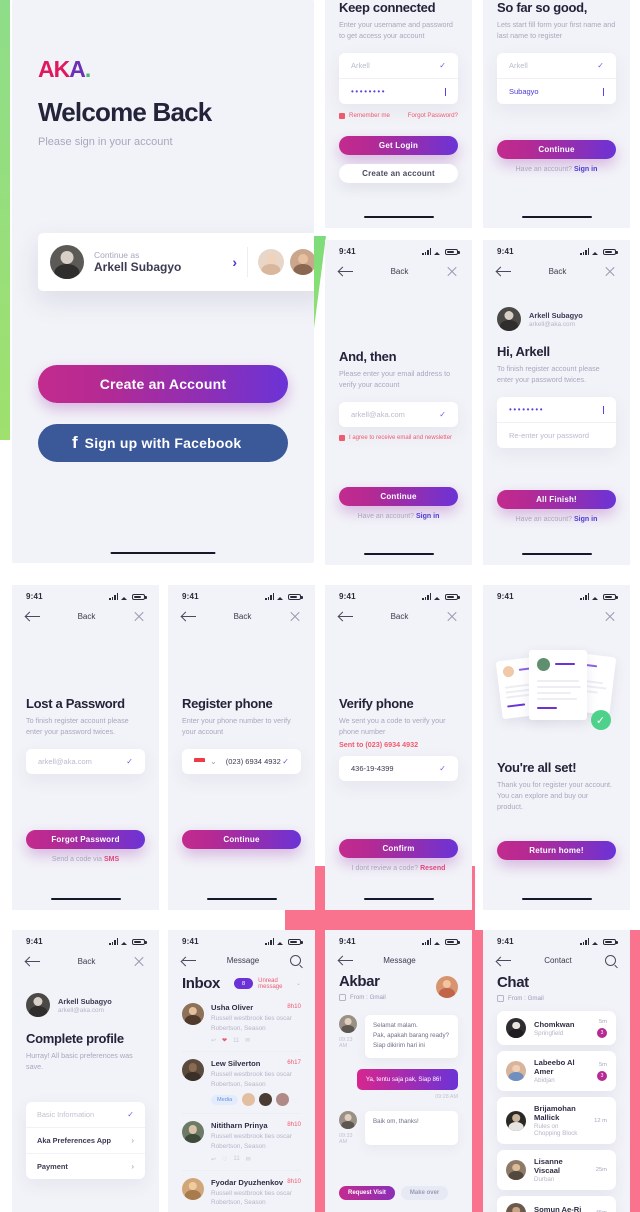 The height and width of the screenshot is (1212, 640). Describe the element at coordinates (432, 868) in the screenshot. I see `resend-link: Resend` at that location.